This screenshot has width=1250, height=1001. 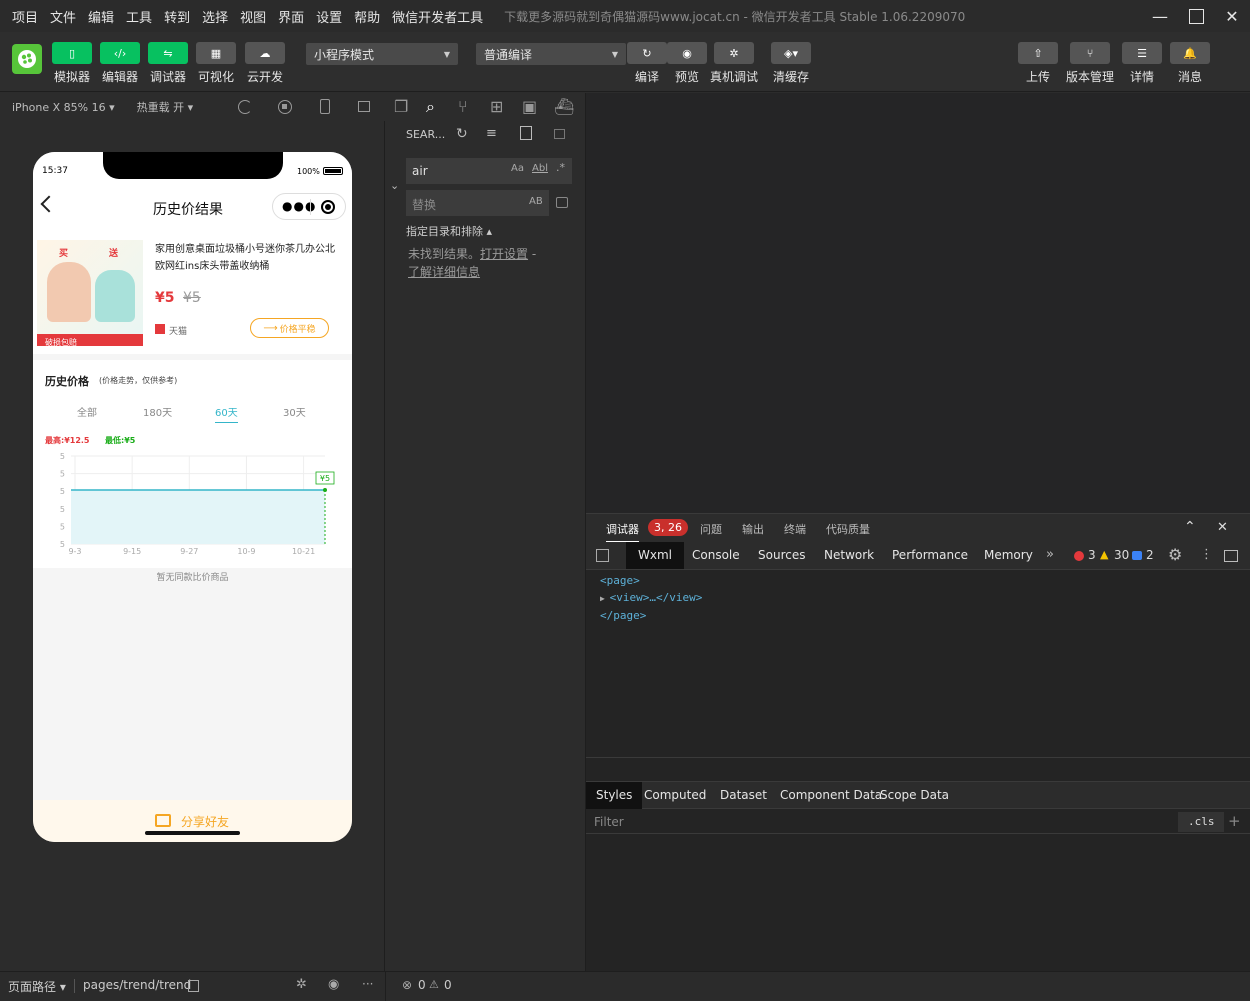 I want to click on menu-item: 选择, so click(x=215, y=16).